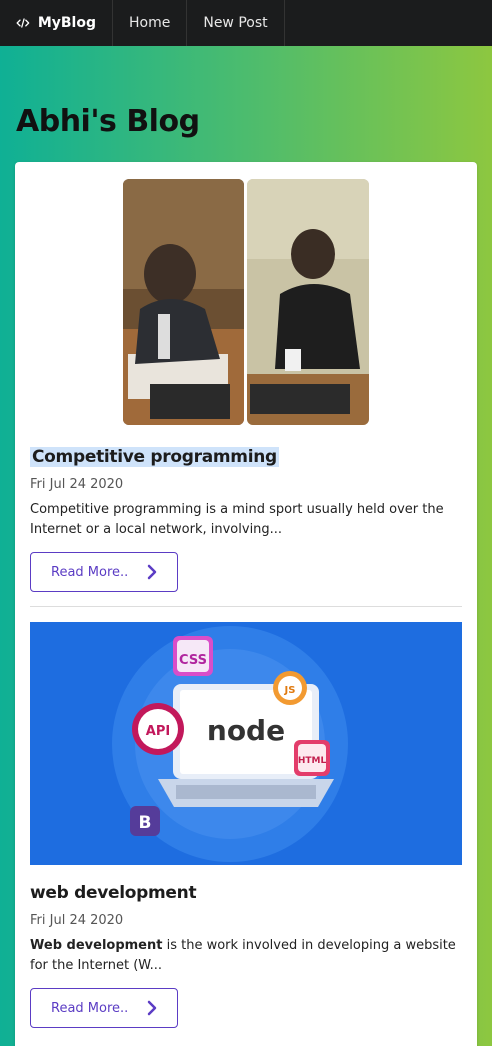  What do you see at coordinates (23, 23) in the screenshot?
I see `code-icon` at bounding box center [23, 23].